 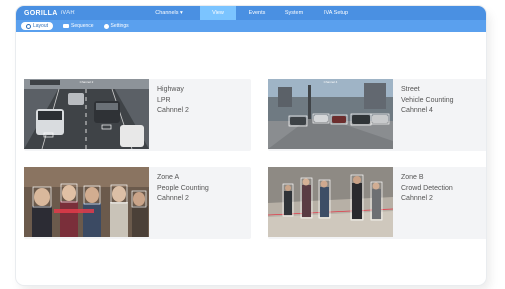 What do you see at coordinates (68, 13) in the screenshot?
I see `logo-sub: iVAR` at bounding box center [68, 13].